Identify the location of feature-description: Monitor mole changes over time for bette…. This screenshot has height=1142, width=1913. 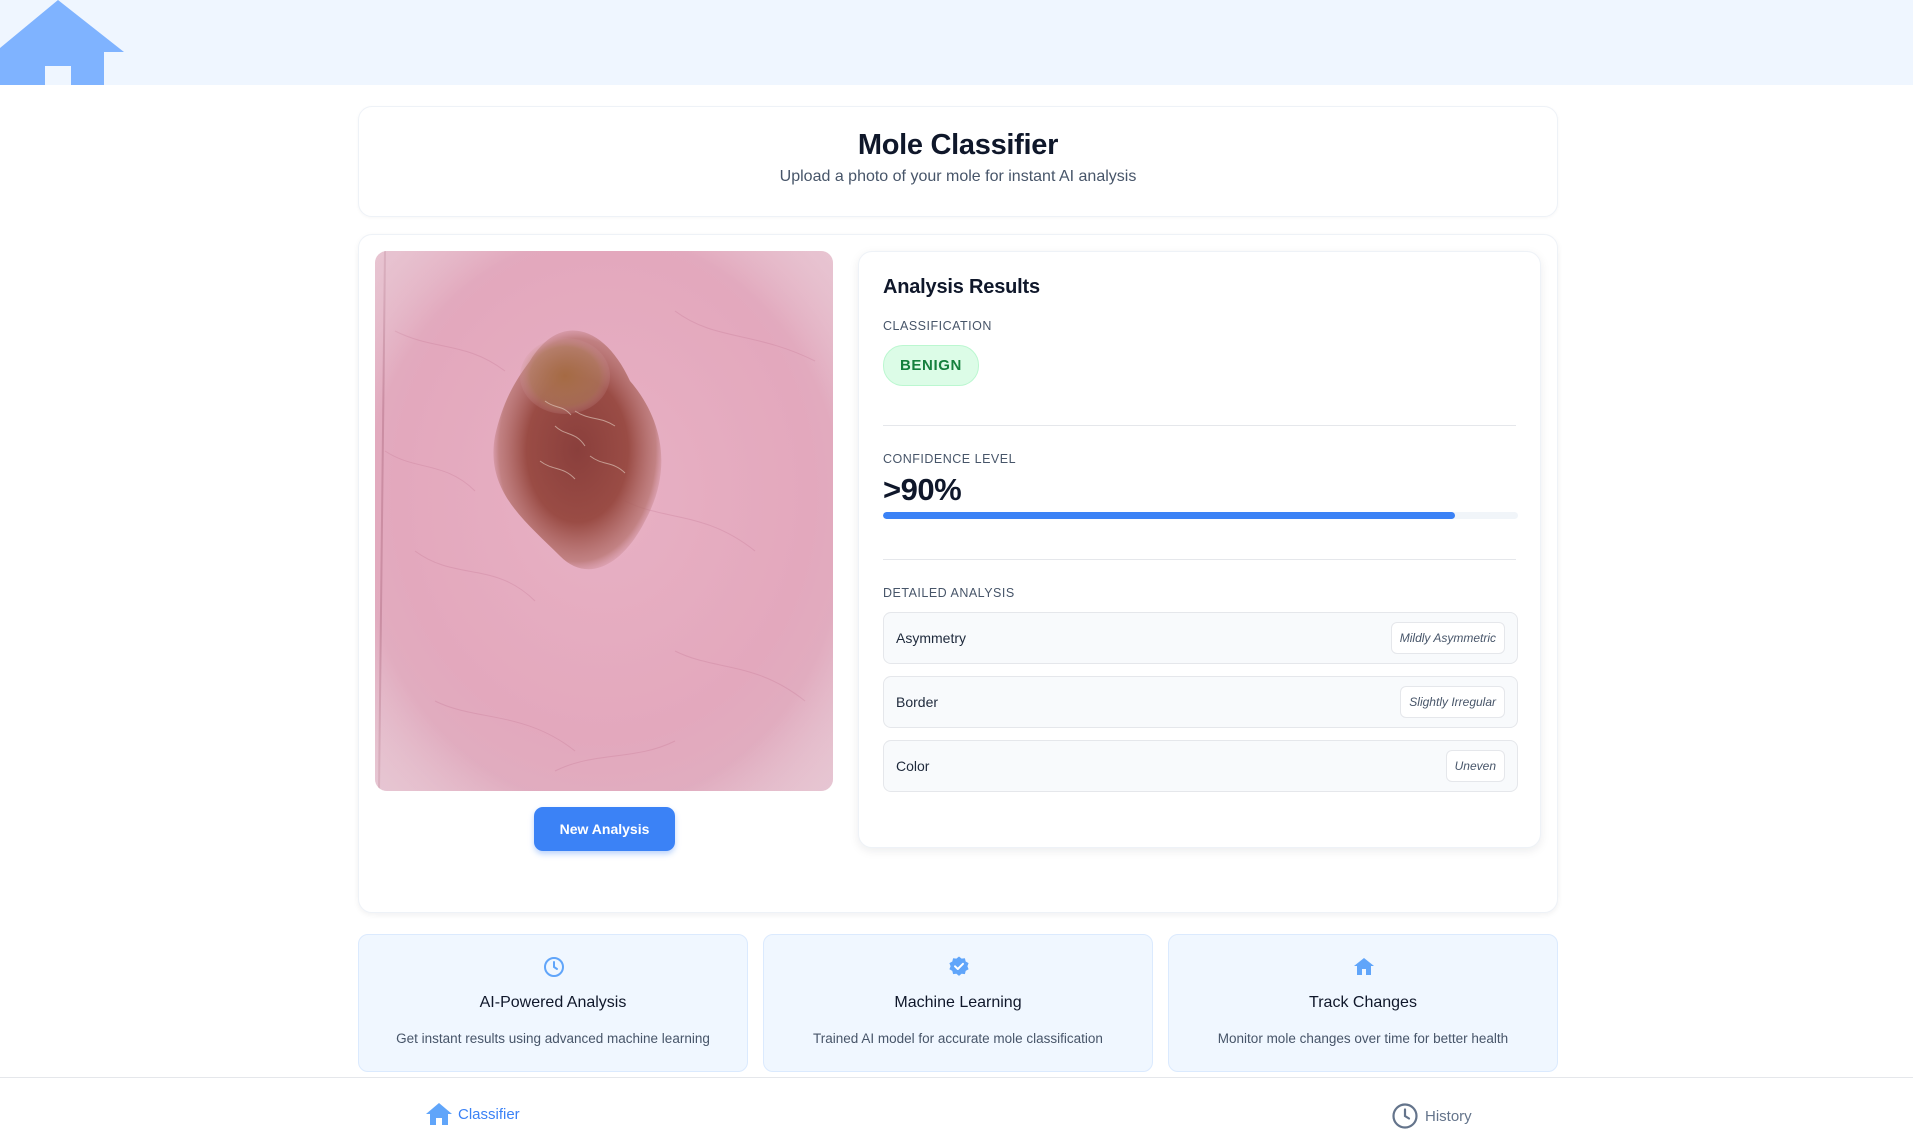
(1363, 1038).